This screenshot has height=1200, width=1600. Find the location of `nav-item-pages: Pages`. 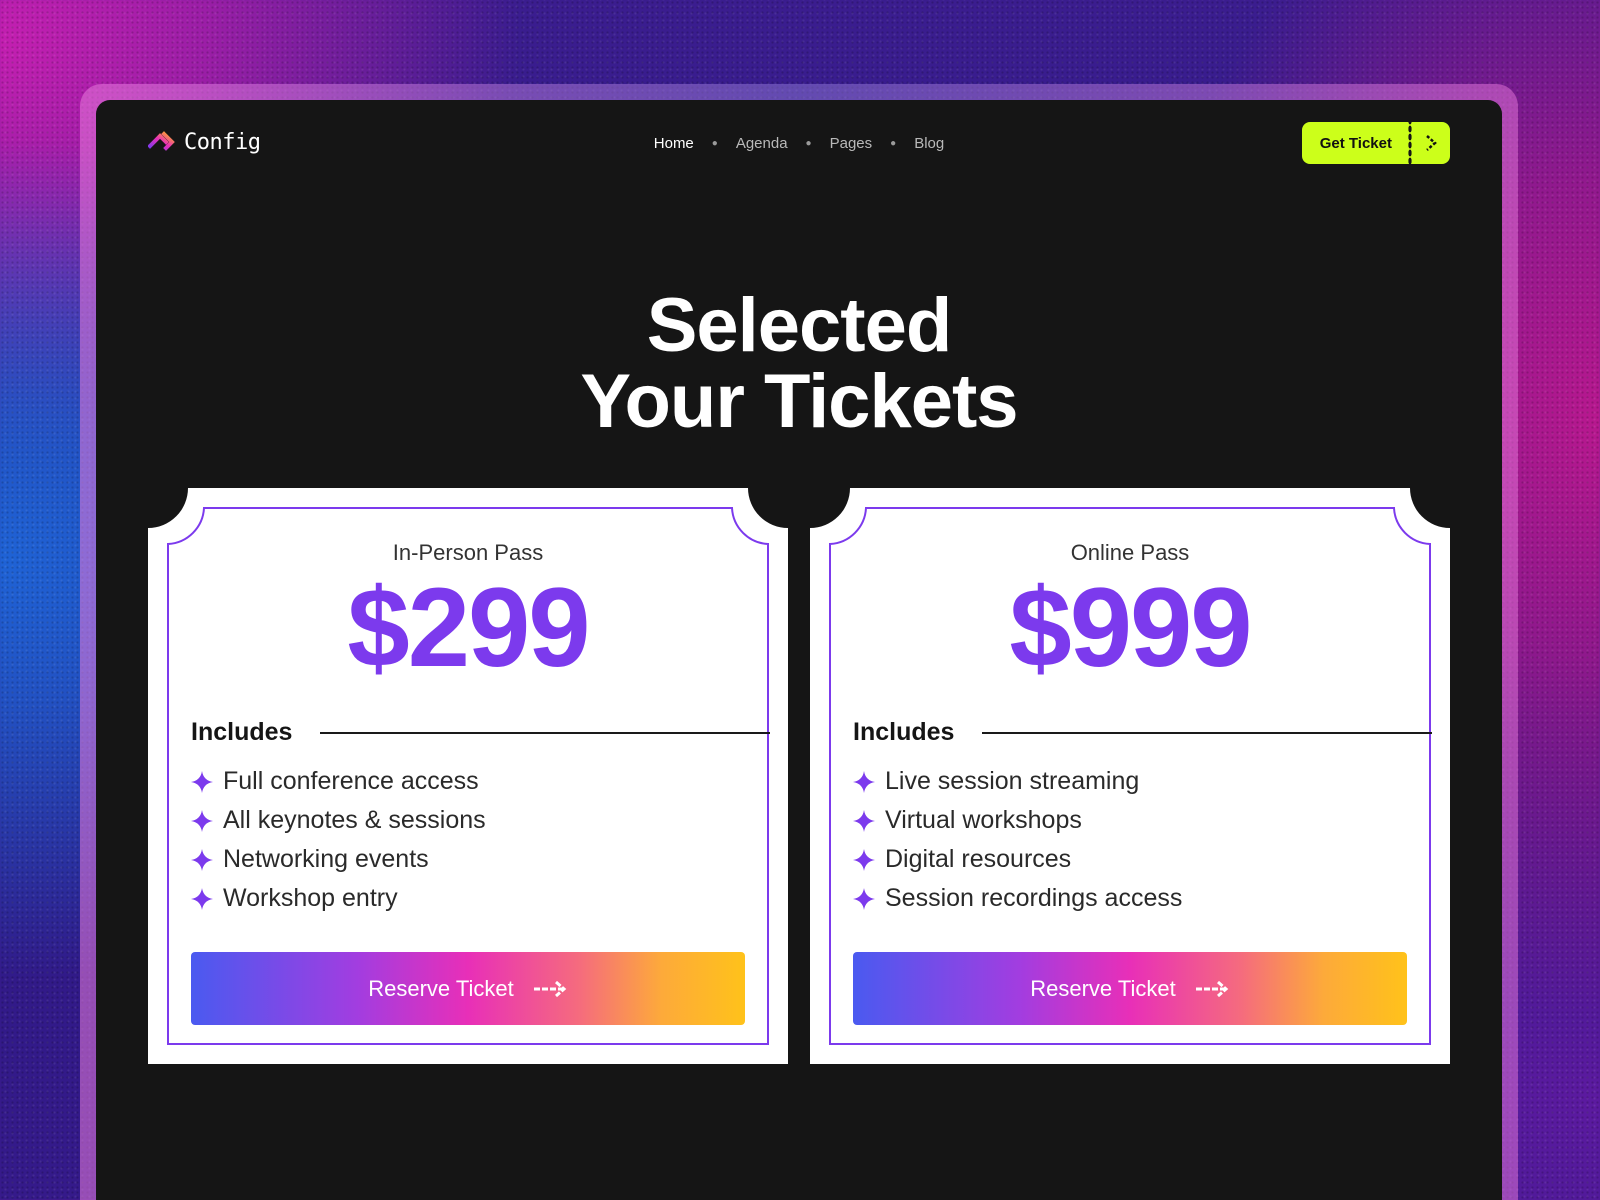

nav-item-pages: Pages is located at coordinates (851, 143).